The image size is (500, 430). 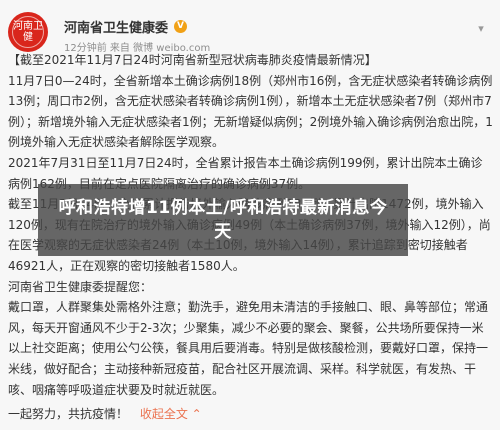 What do you see at coordinates (80, 286) in the screenshot?
I see `paragraph-reminder-title: 河南省卫生健康委提醒您：` at bounding box center [80, 286].